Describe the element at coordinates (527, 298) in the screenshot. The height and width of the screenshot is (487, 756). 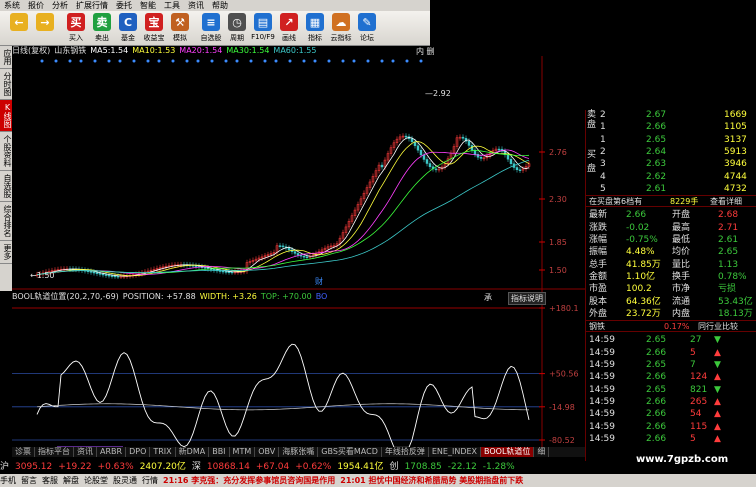
I see `indicator-help-button: 指标说明` at that location.